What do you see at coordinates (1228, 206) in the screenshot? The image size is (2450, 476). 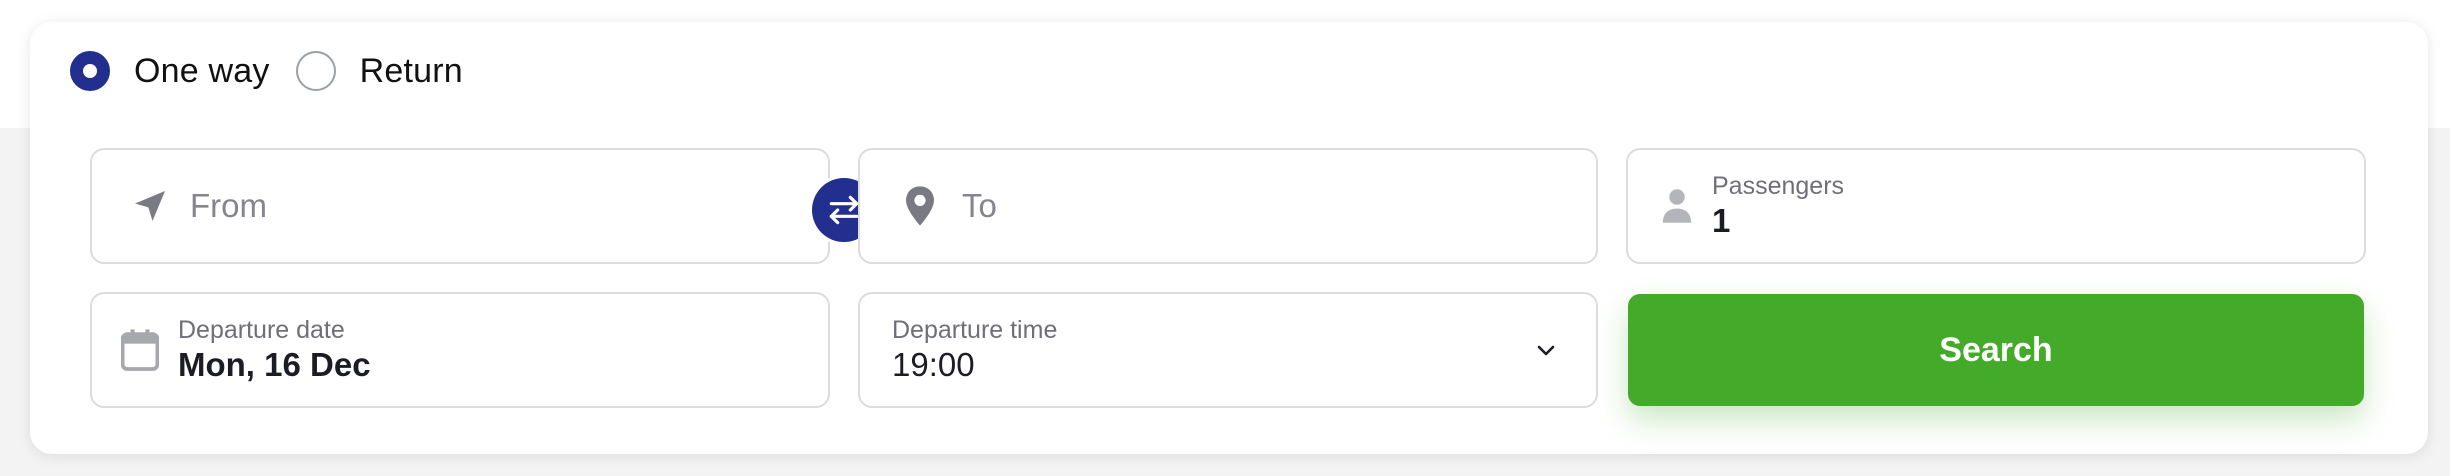 I see `to-field: To` at bounding box center [1228, 206].